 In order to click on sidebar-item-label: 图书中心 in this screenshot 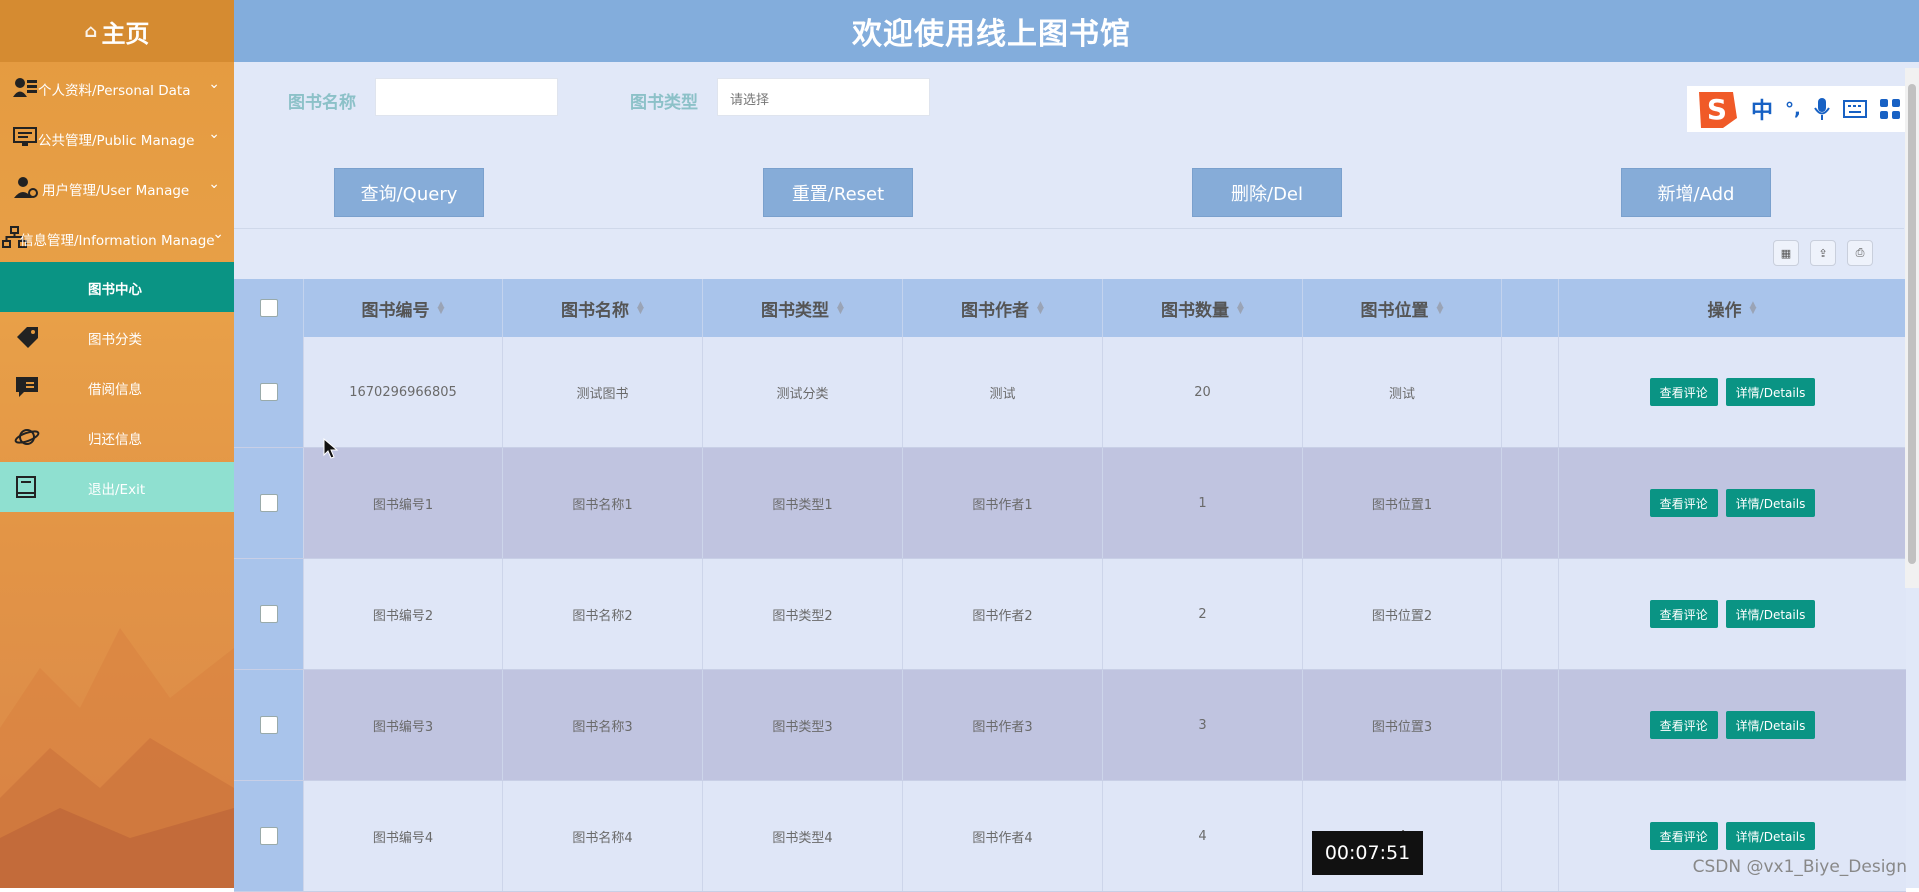, I will do `click(115, 290)`.